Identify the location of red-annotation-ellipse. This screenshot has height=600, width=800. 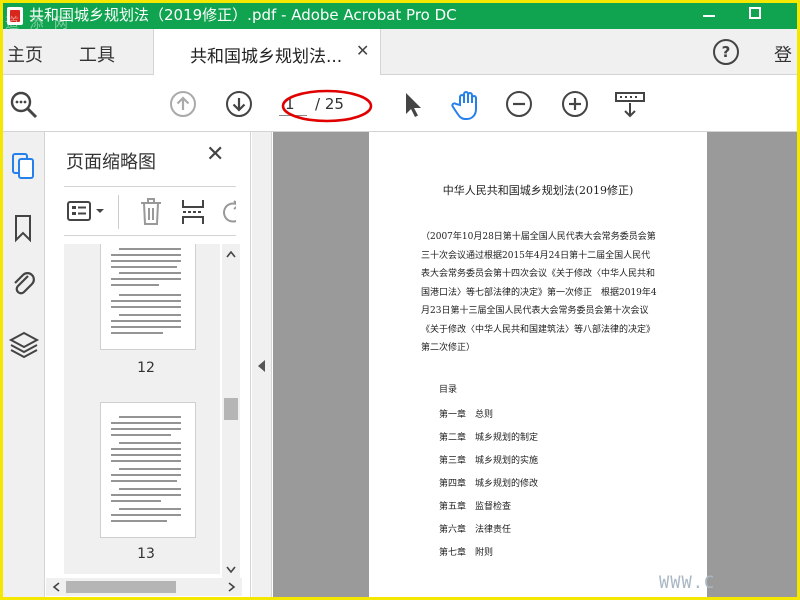
(327, 106).